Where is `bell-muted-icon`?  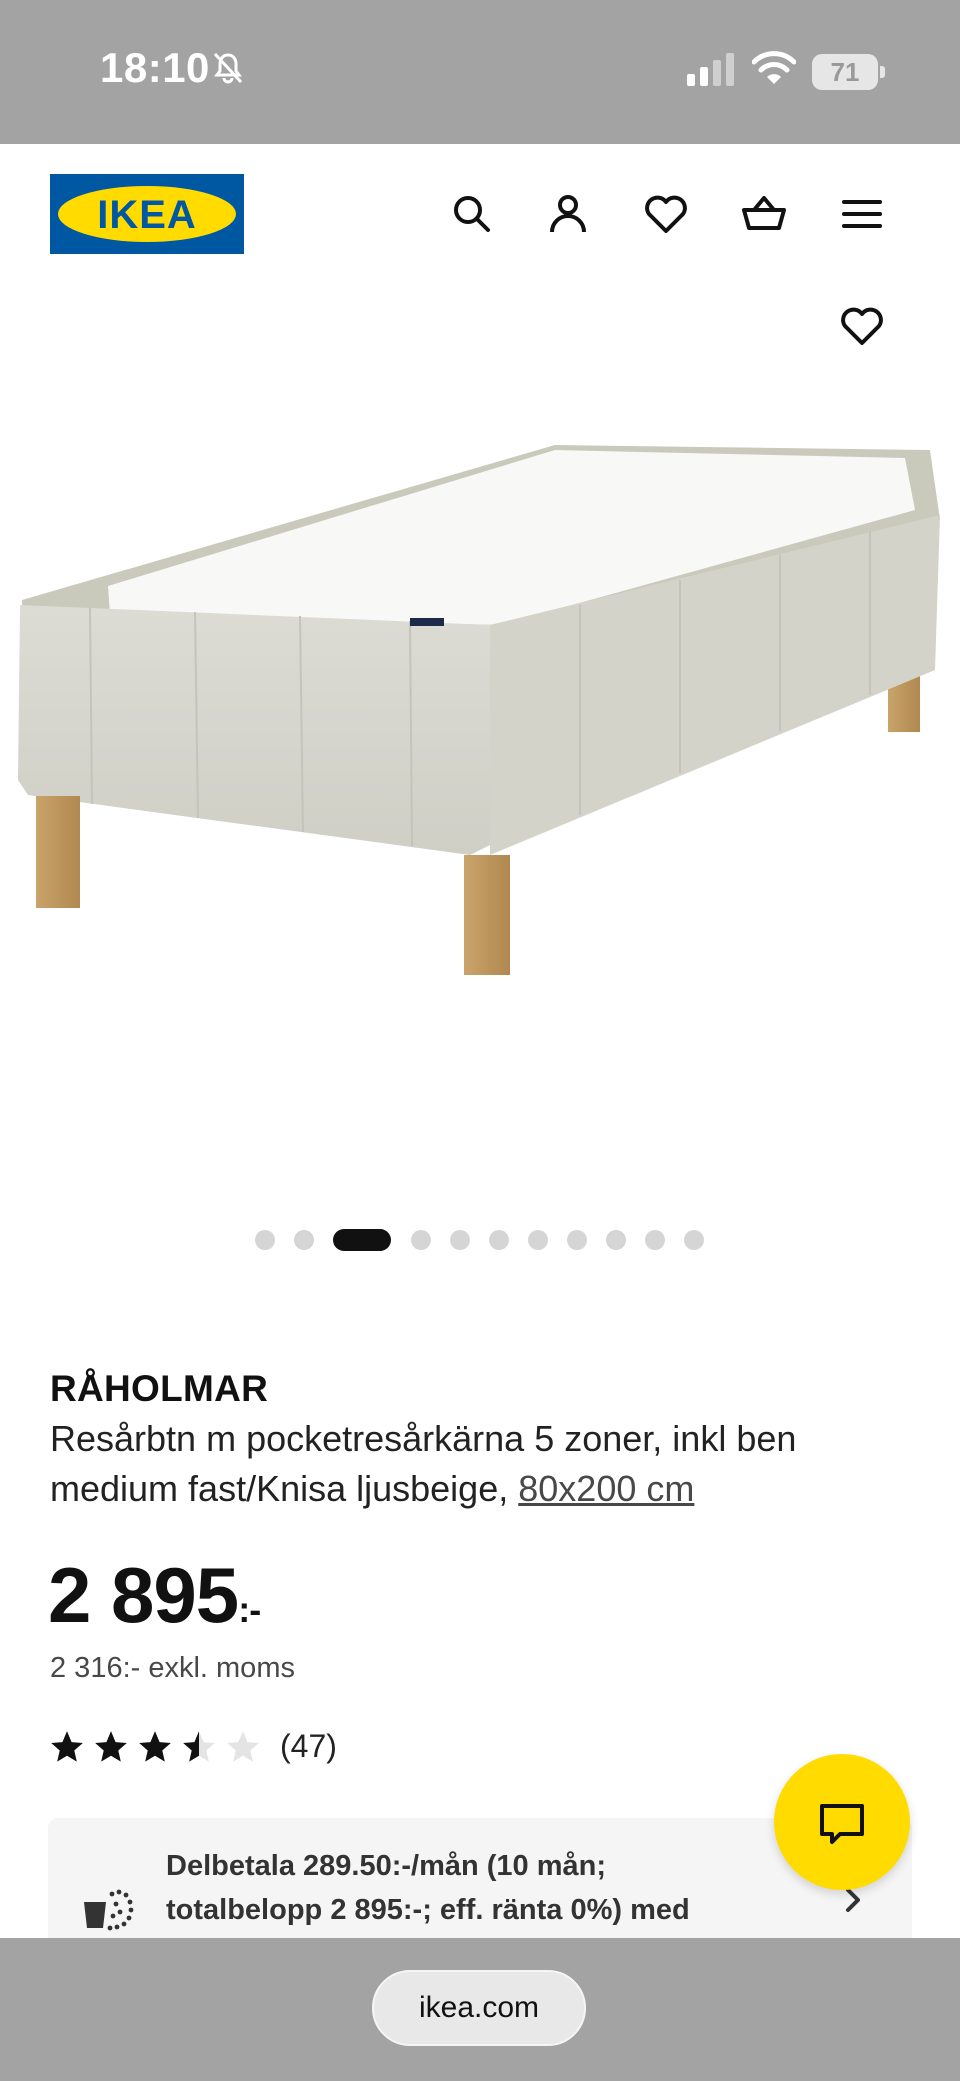 bell-muted-icon is located at coordinates (228, 68).